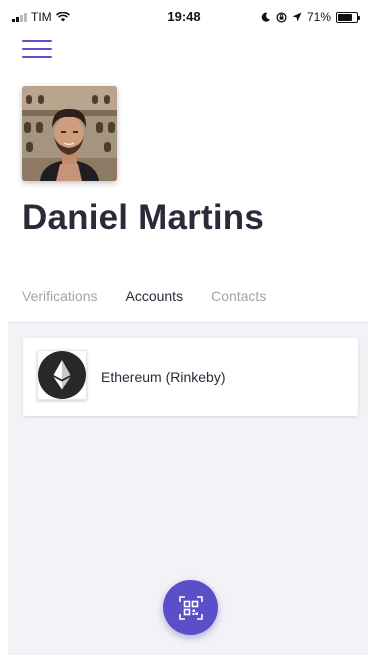 Image resolution: width=368 pixels, height=655 pixels. I want to click on account-item: Ethereum (Rinkeby), so click(190, 377).